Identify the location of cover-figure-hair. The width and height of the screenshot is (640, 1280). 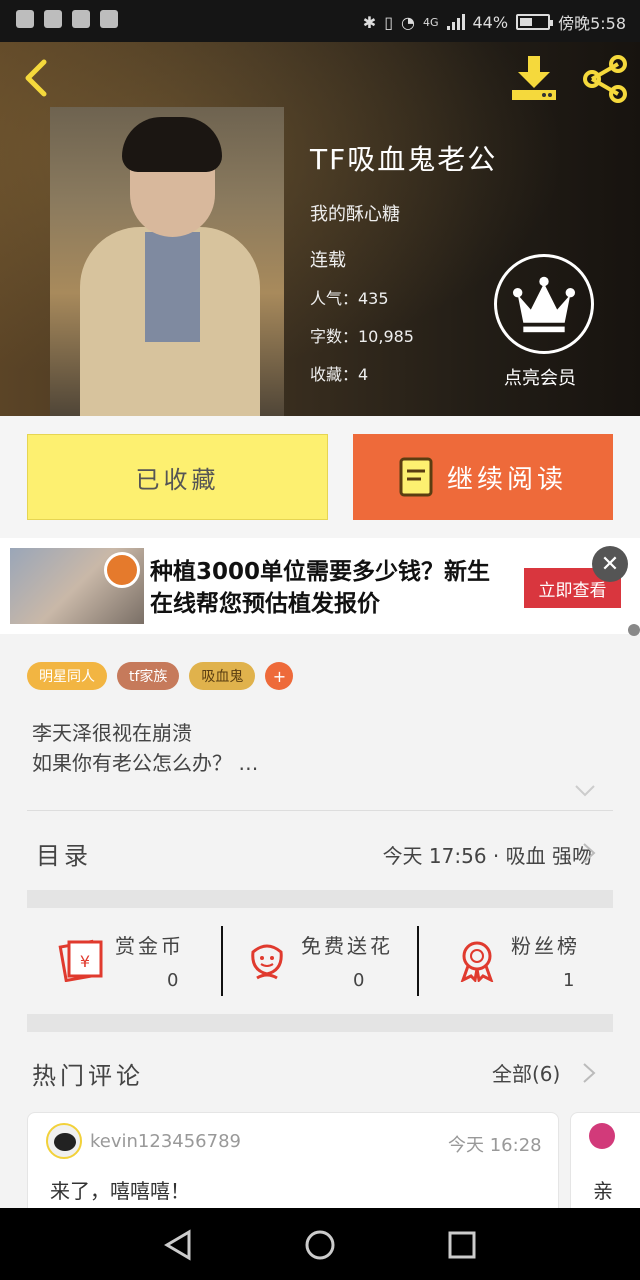
(172, 144).